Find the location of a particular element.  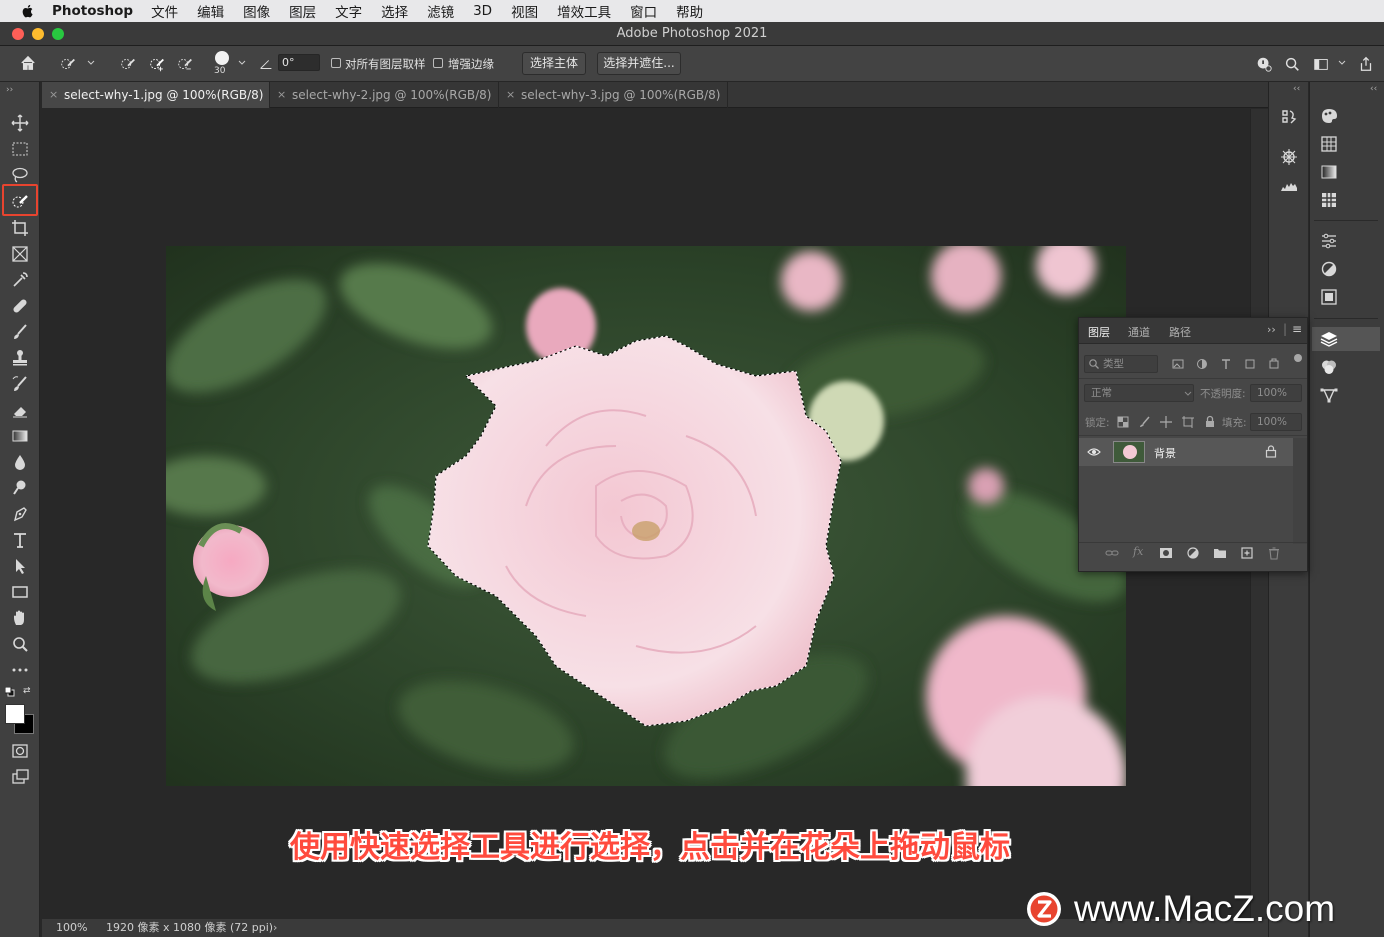

share-icon is located at coordinates (1366, 64).